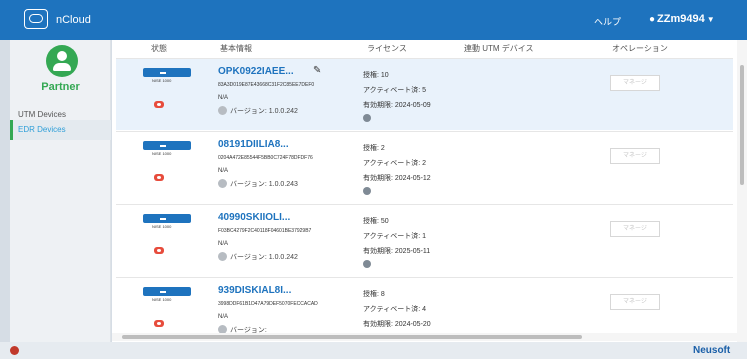 Image resolution: width=747 pixels, height=359 pixels. Describe the element at coordinates (374, 148) in the screenshot. I see `license-granted: 授権: 2` at that location.